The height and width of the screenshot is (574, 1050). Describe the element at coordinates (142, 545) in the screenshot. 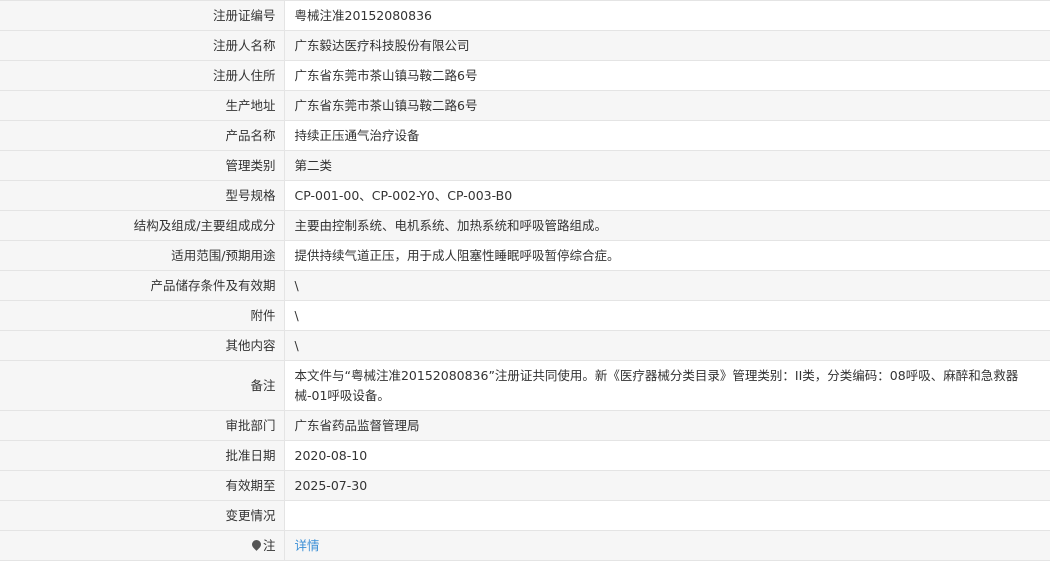

I see `field-label: 注` at that location.